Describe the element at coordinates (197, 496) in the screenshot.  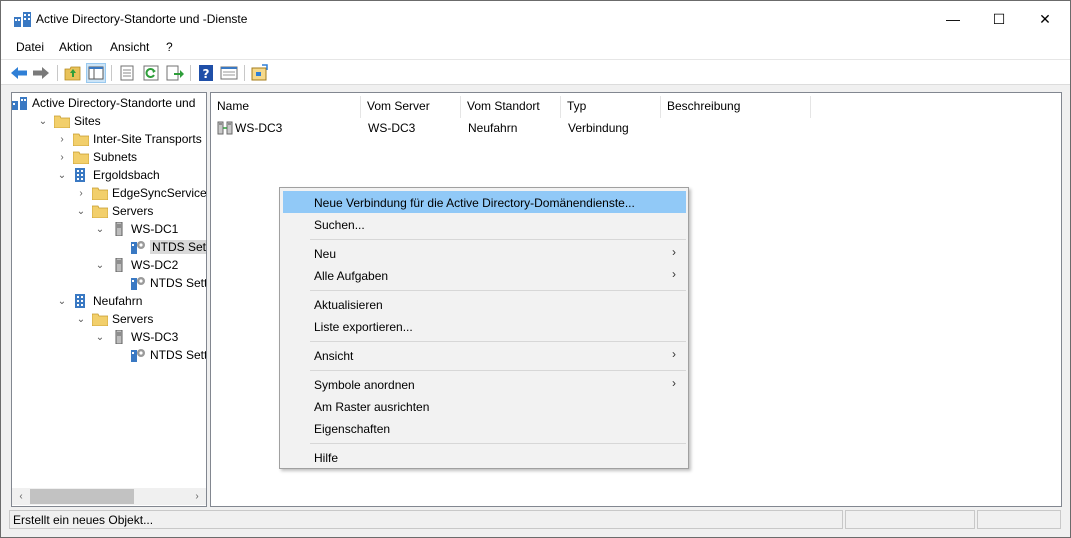
I see `scroll-right-arrow: ›` at that location.